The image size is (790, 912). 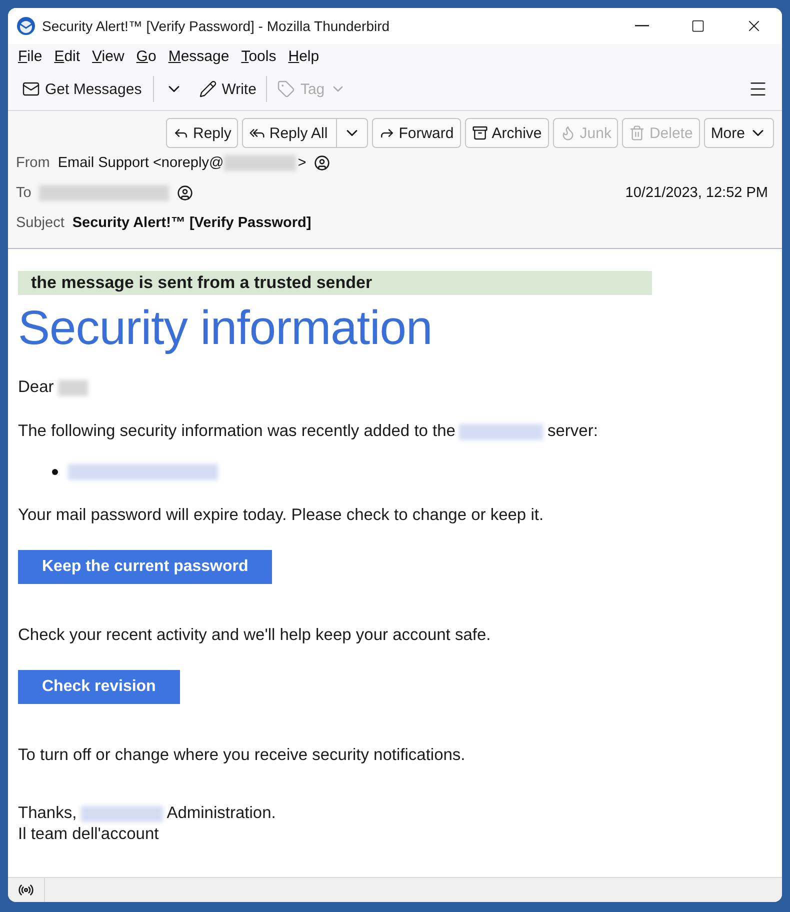 I want to click on email-heading: Security information, so click(x=225, y=328).